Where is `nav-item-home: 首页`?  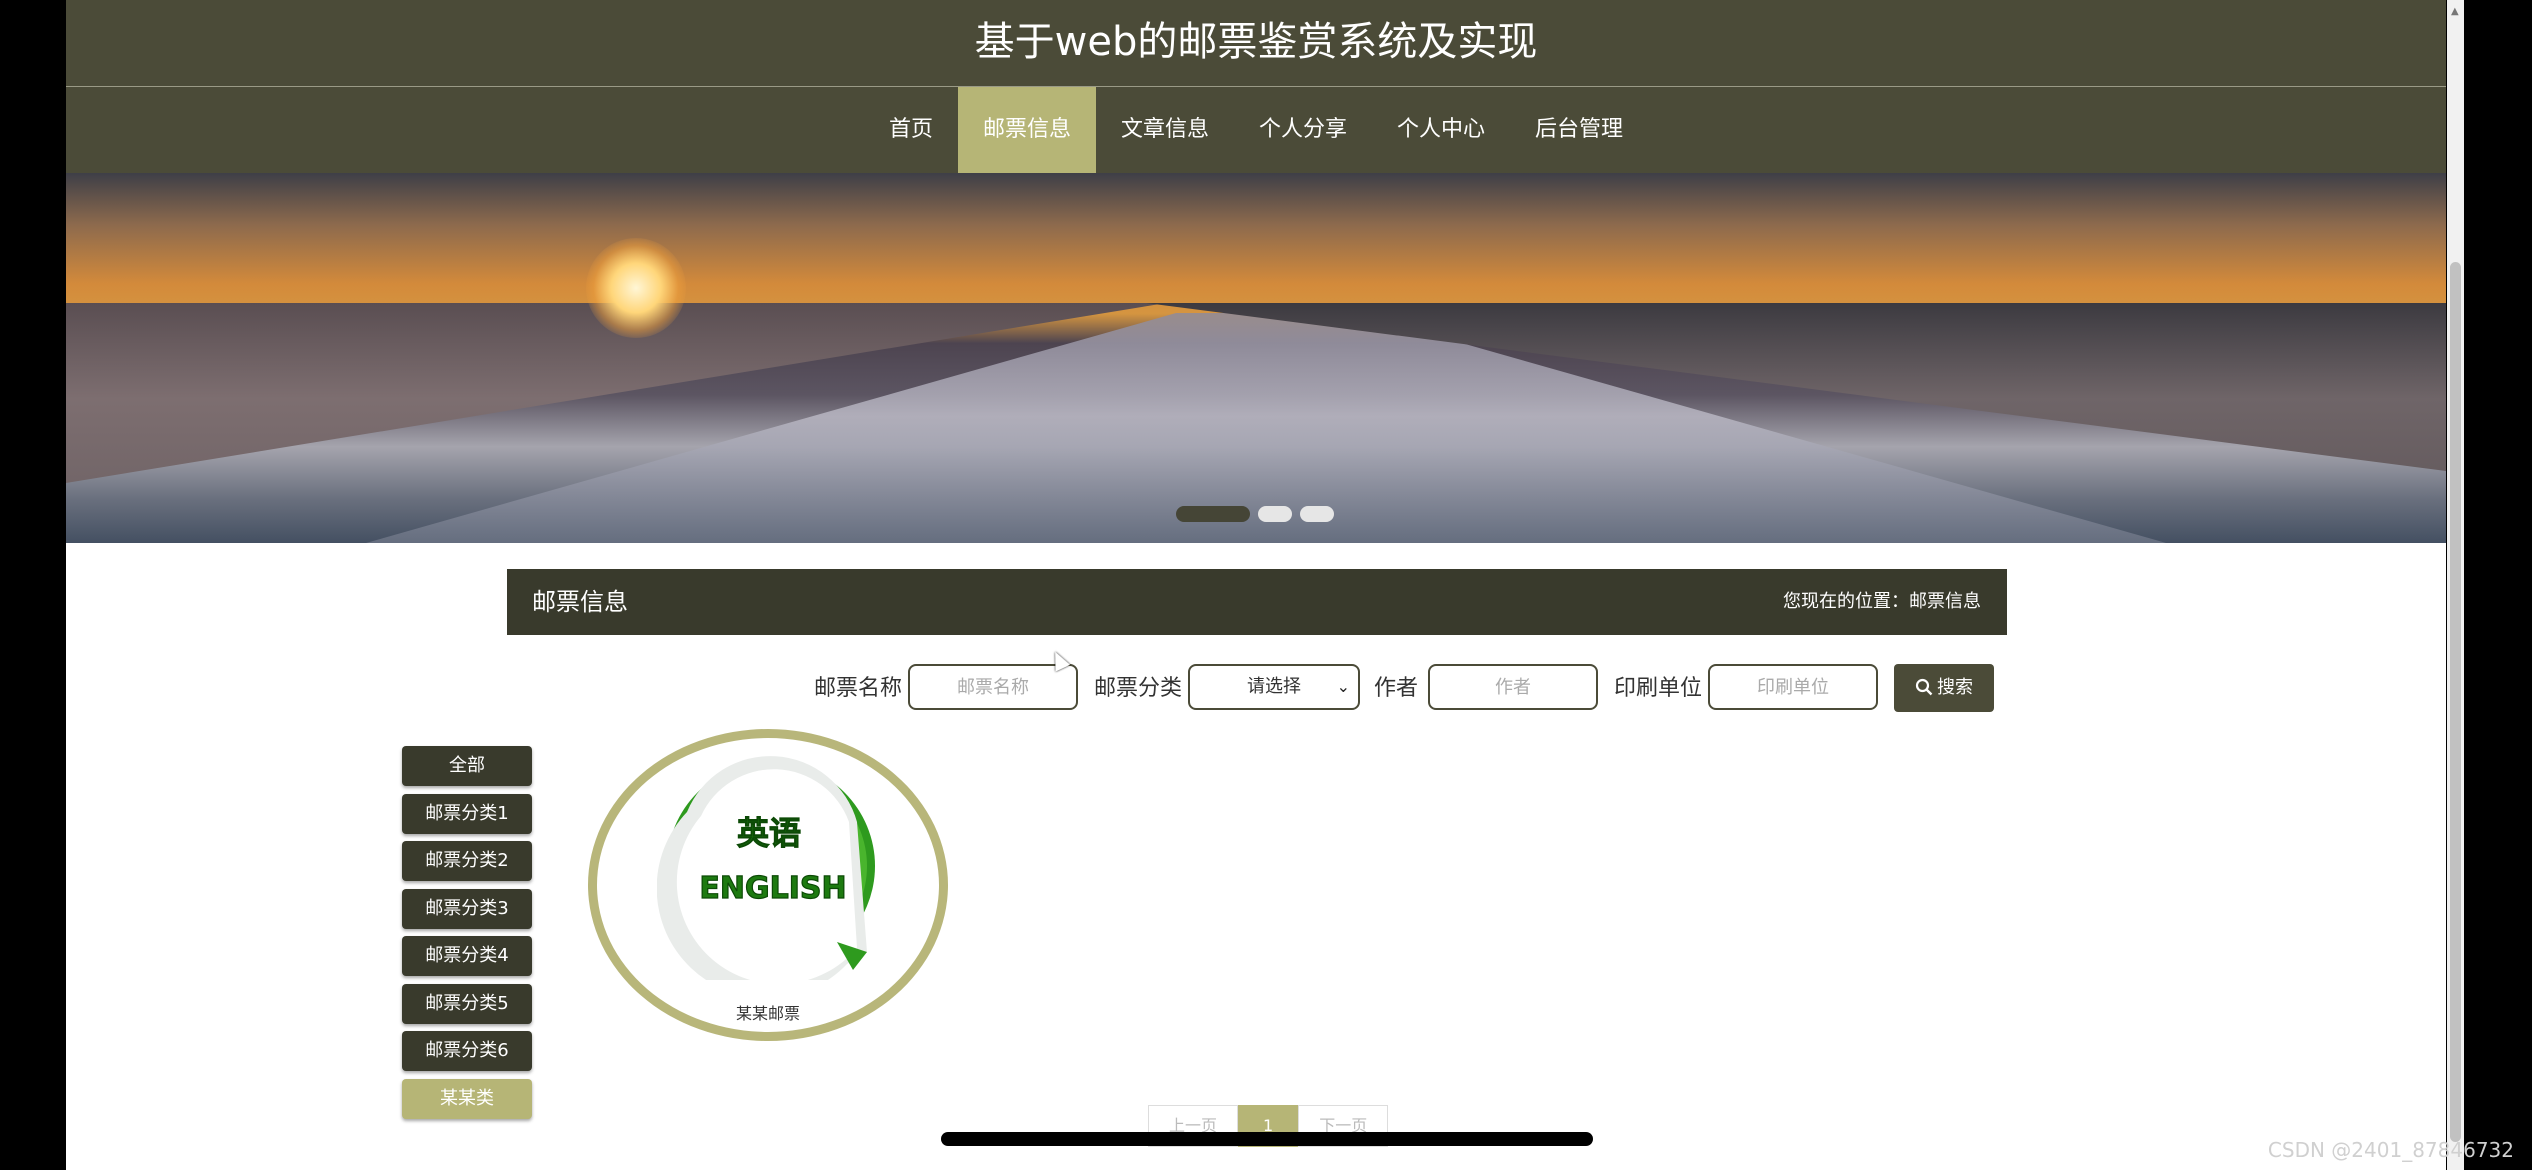
nav-item-home: 首页 is located at coordinates (911, 130).